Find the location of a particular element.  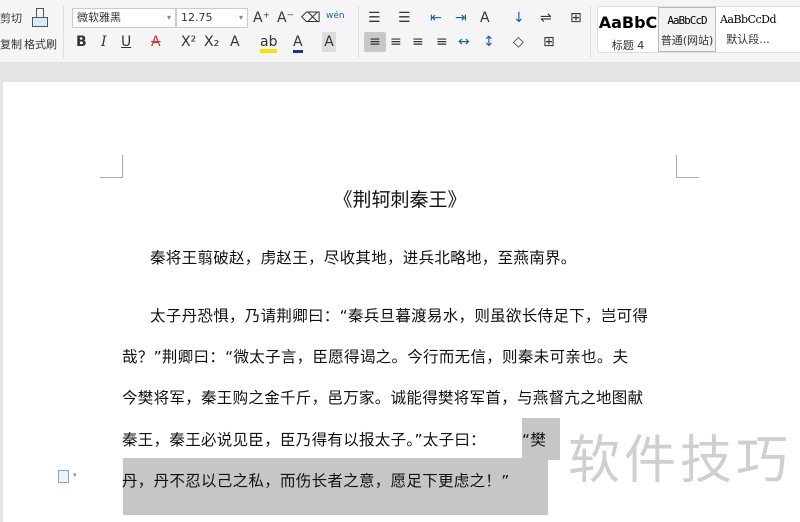

strikethrough-button: A is located at coordinates (156, 42).